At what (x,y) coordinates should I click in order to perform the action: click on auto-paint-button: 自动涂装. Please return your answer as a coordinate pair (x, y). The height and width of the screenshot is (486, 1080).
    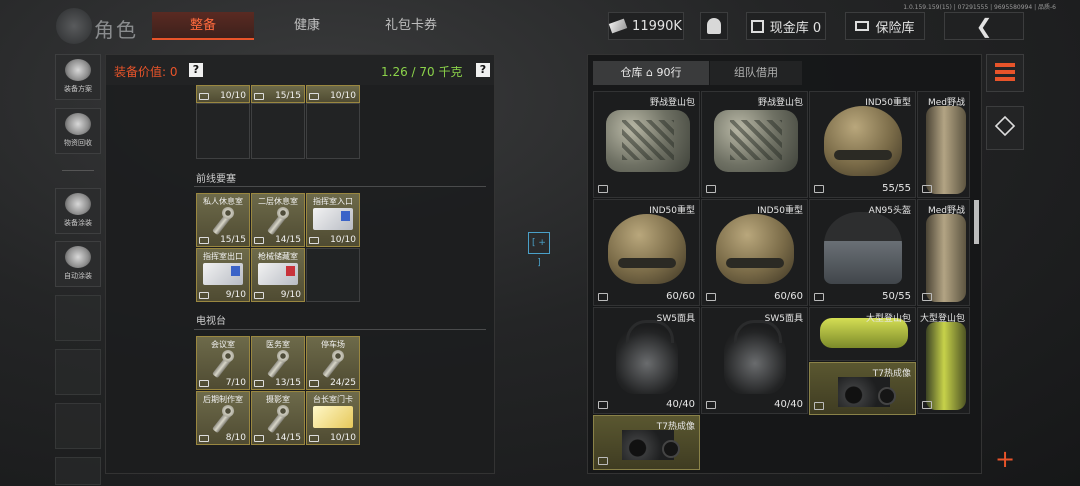
    Looking at the image, I should click on (78, 264).